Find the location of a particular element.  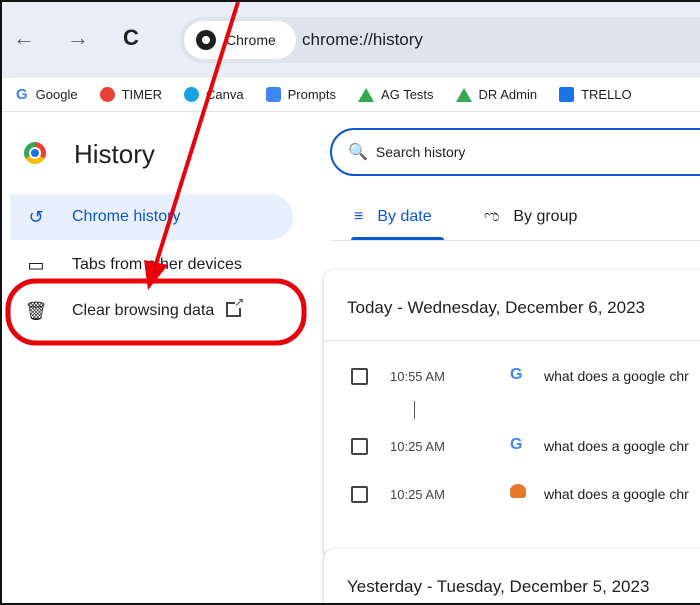

bookmark-label: TIMER is located at coordinates (142, 94).